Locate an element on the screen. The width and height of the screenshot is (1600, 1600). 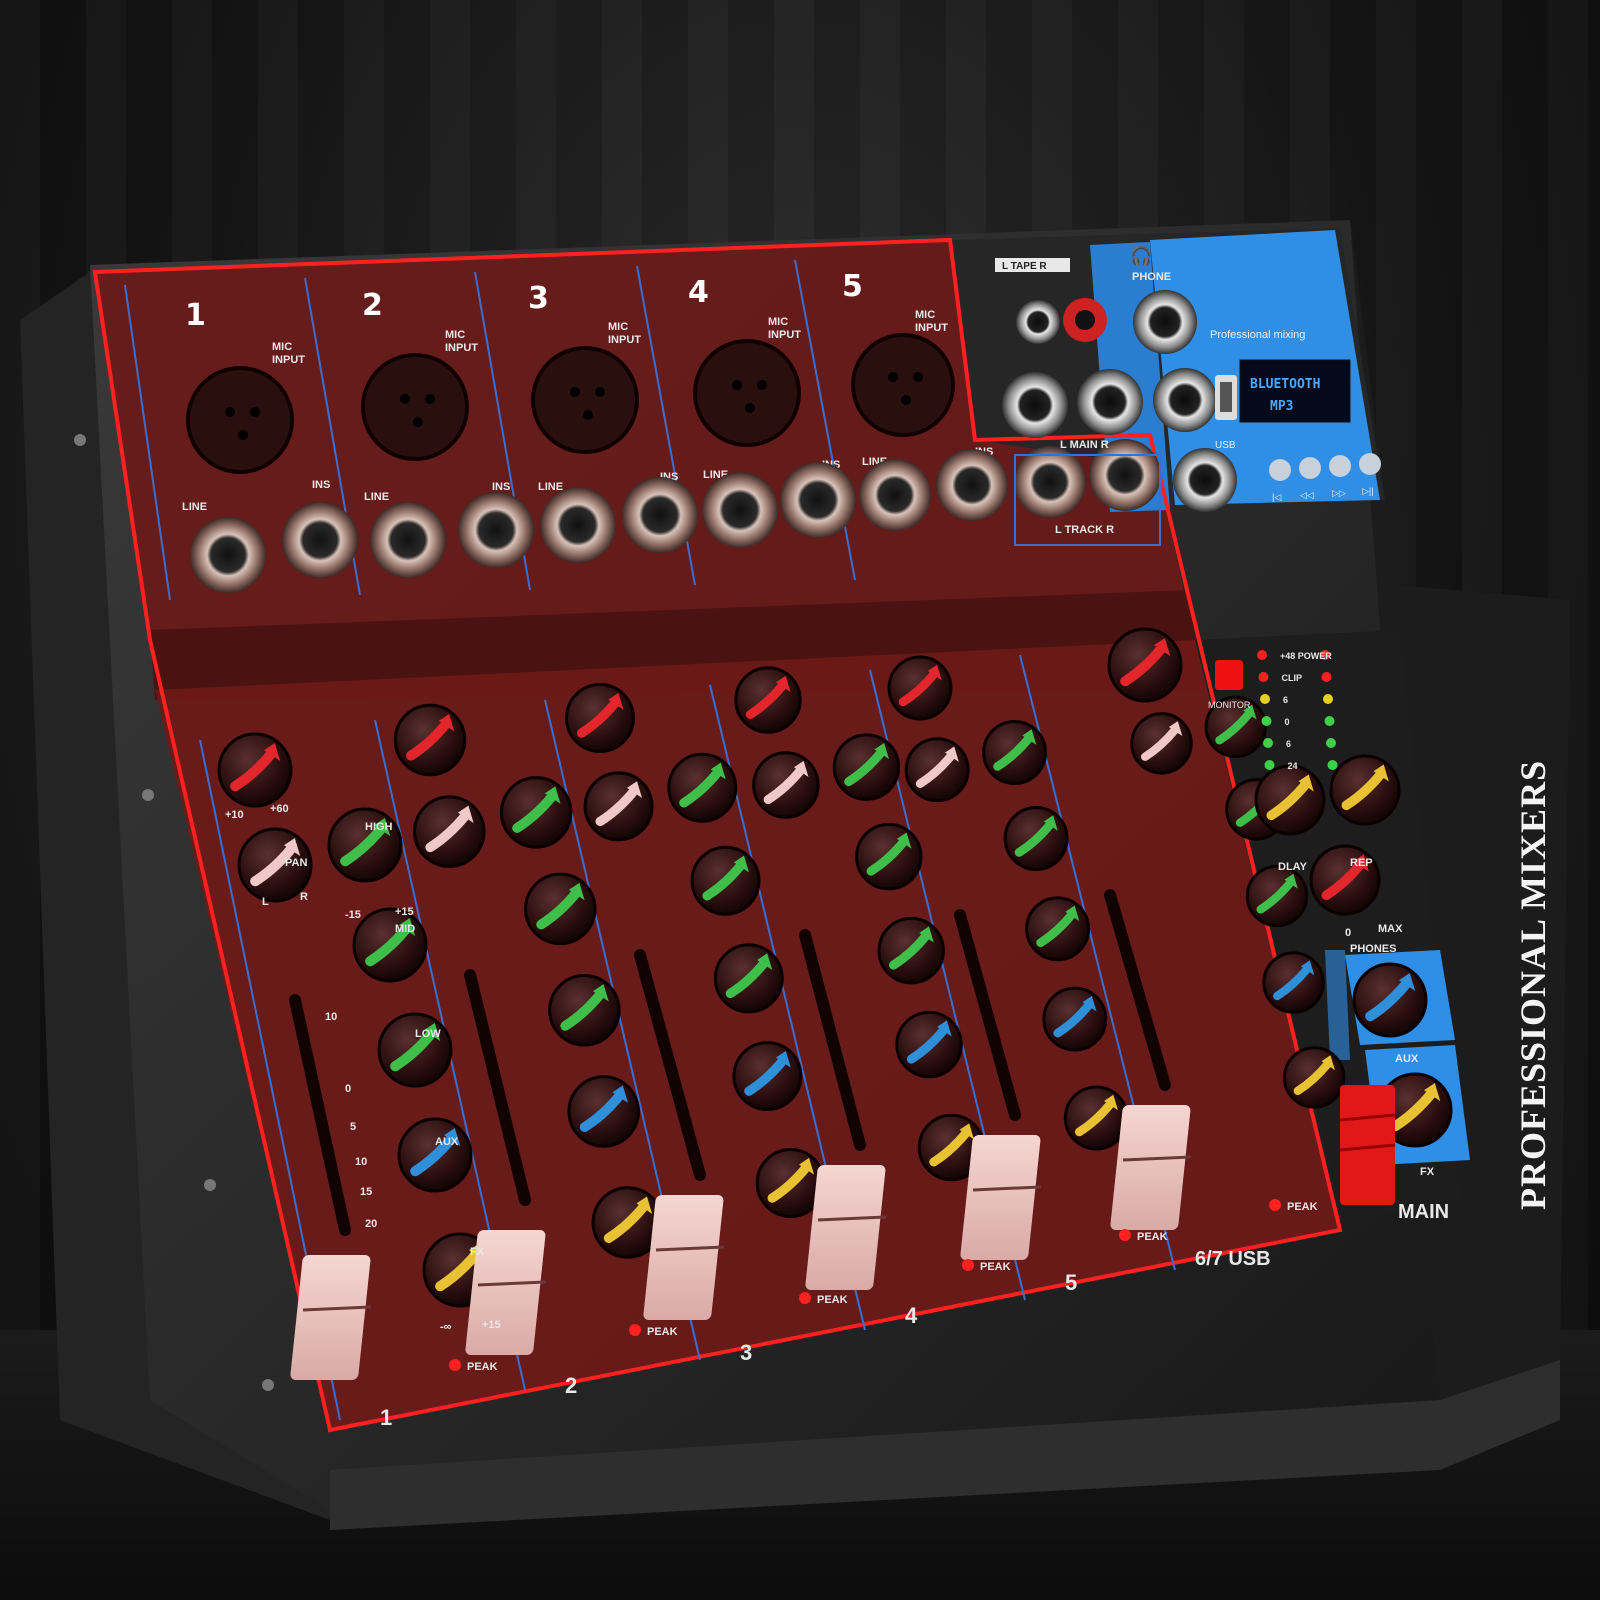
peak-label-2: PEAK is located at coordinates (662, 1332).